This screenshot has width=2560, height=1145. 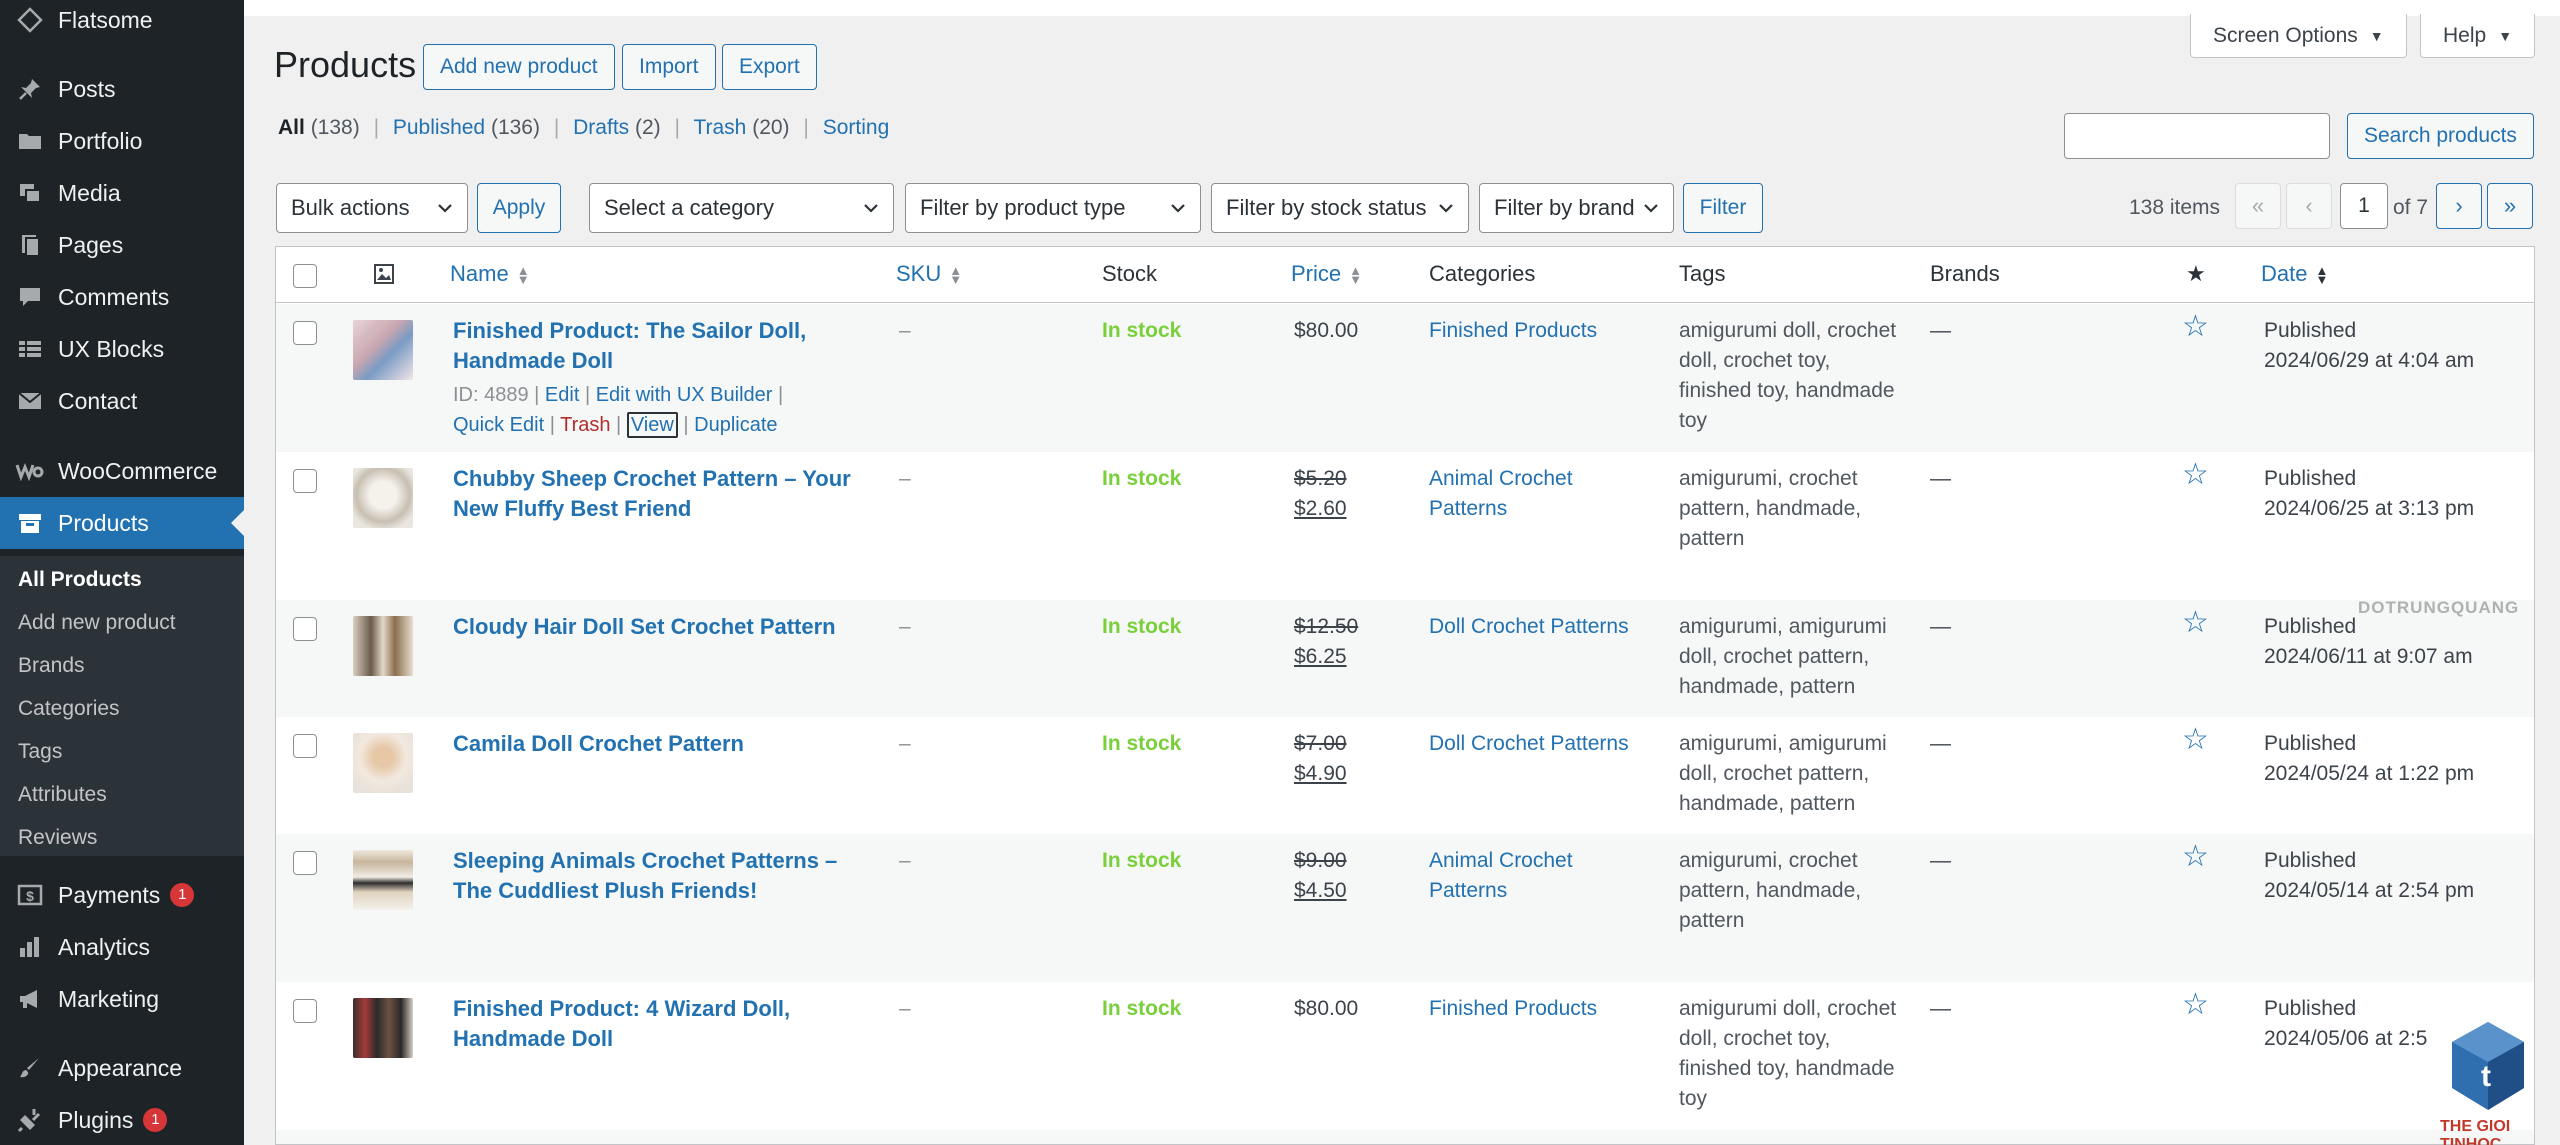 I want to click on view-drafts: Drafts, so click(x=601, y=127).